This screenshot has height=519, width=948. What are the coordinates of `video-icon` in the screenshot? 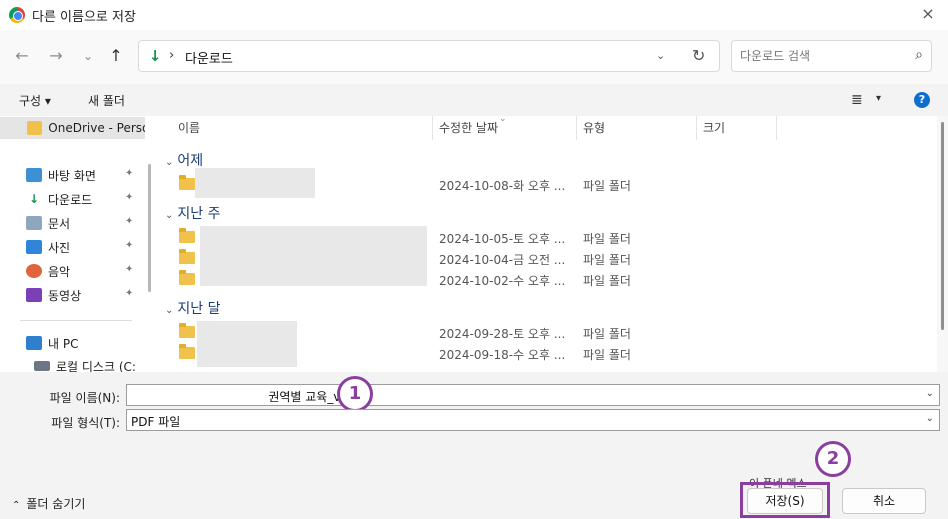 It's located at (34, 295).